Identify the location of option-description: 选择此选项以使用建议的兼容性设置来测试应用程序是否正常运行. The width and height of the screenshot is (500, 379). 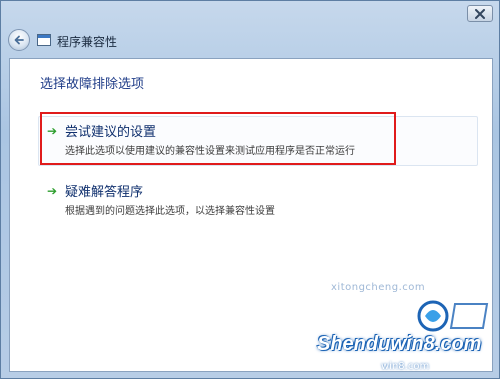
(210, 151).